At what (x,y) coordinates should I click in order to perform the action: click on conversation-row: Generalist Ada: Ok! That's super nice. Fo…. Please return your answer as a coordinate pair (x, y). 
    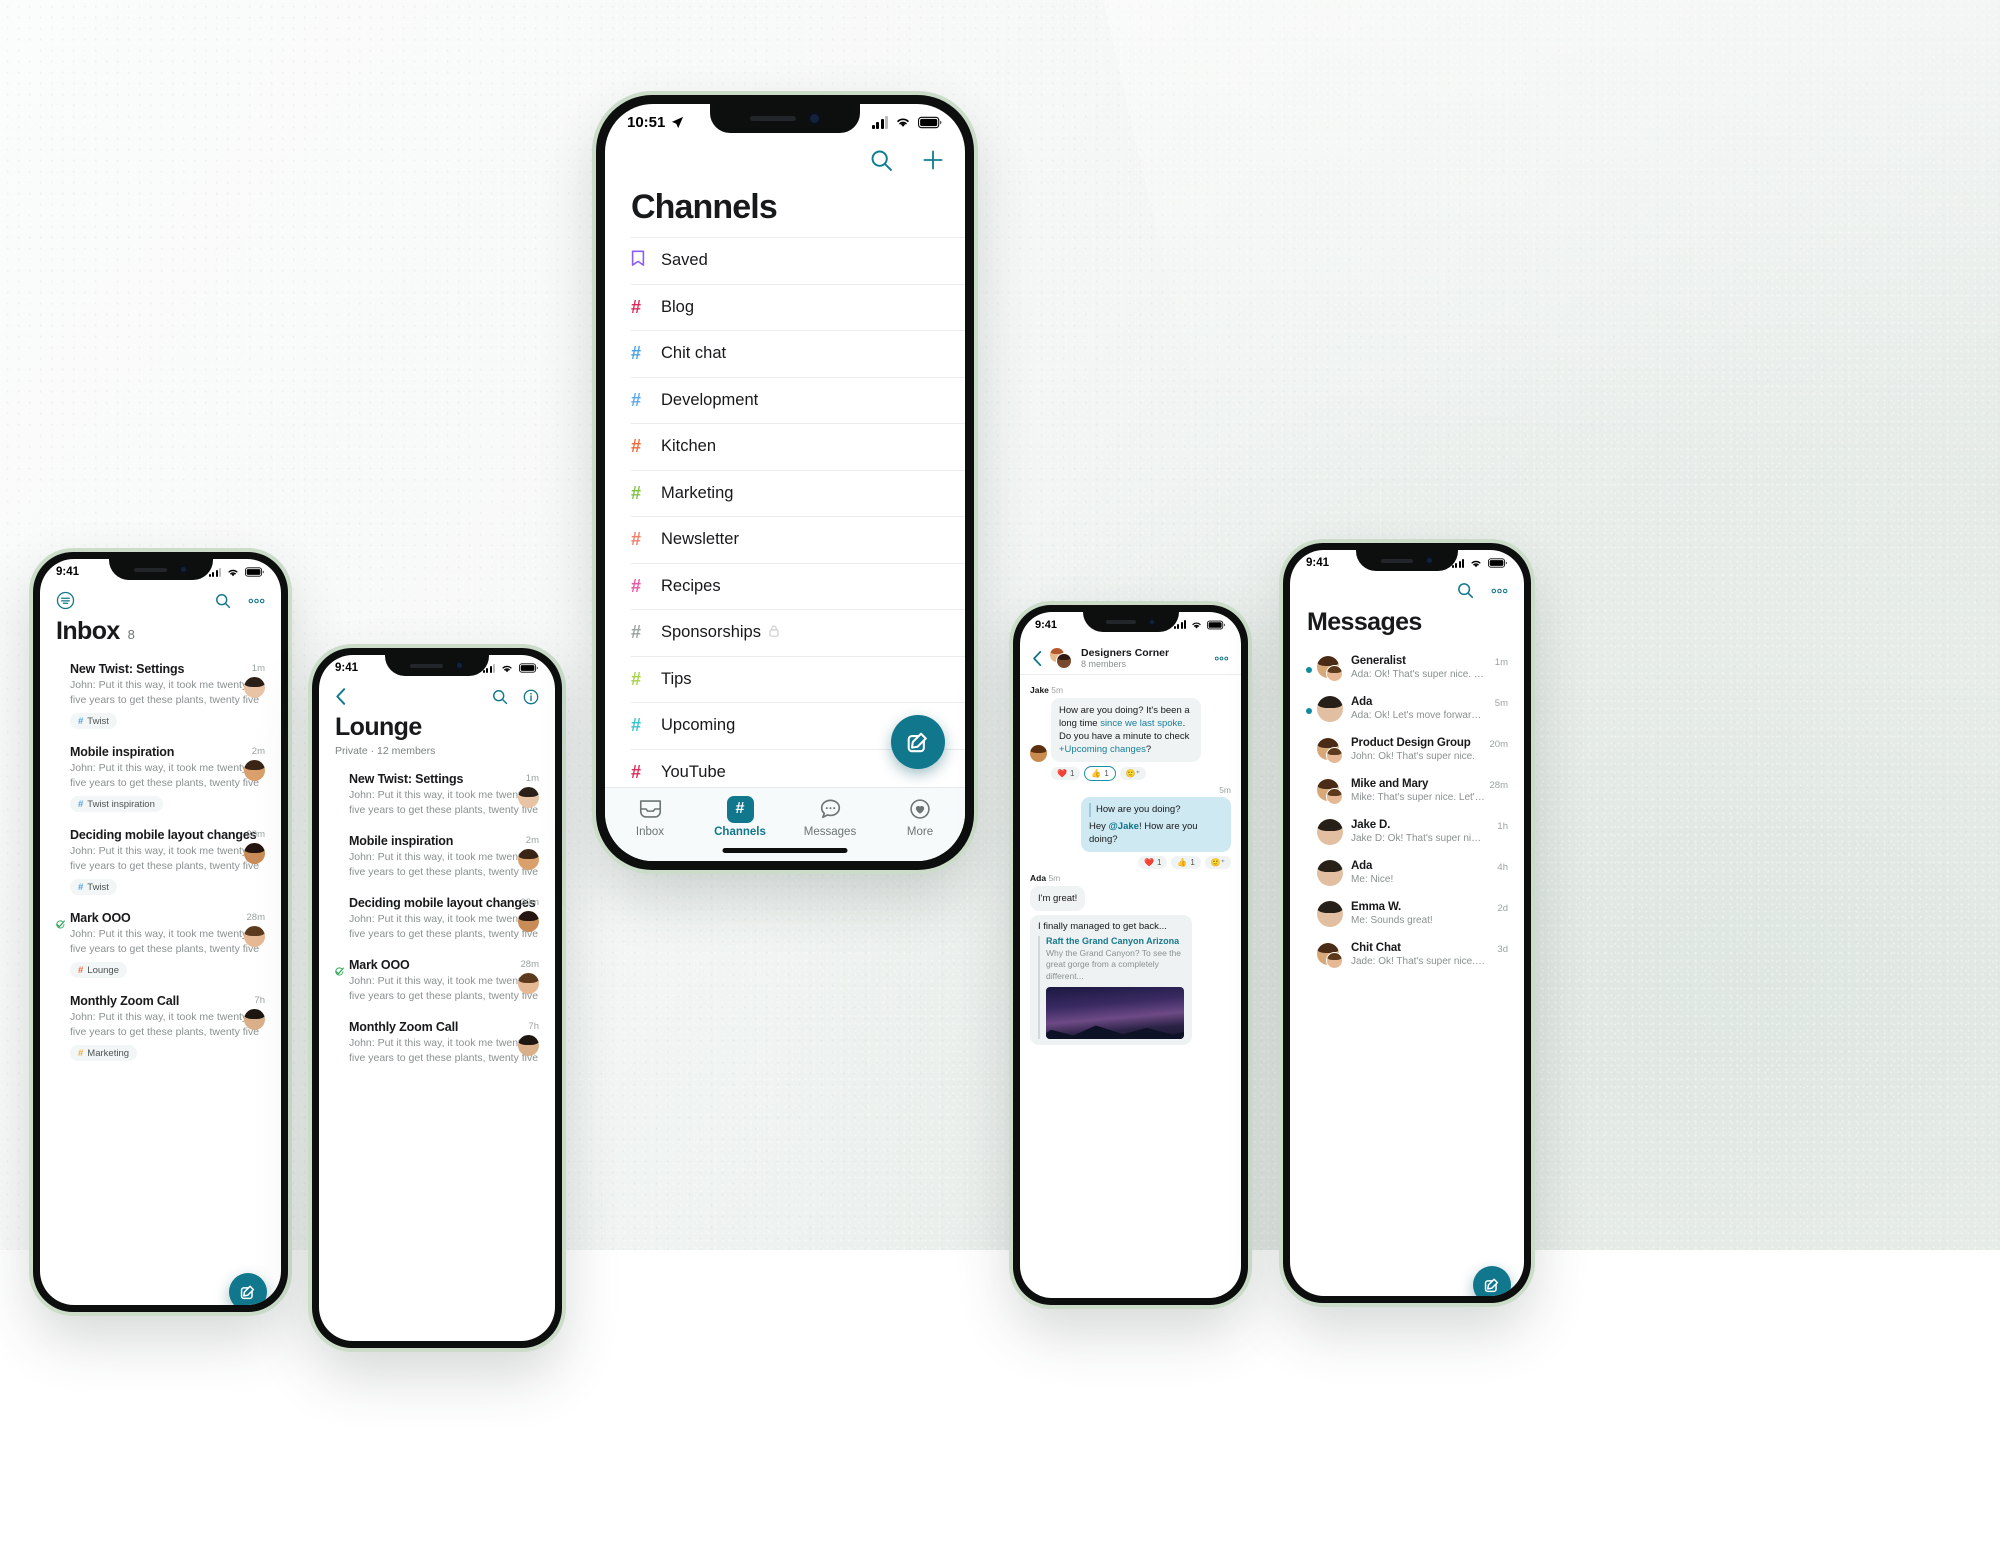
    Looking at the image, I should click on (1407, 668).